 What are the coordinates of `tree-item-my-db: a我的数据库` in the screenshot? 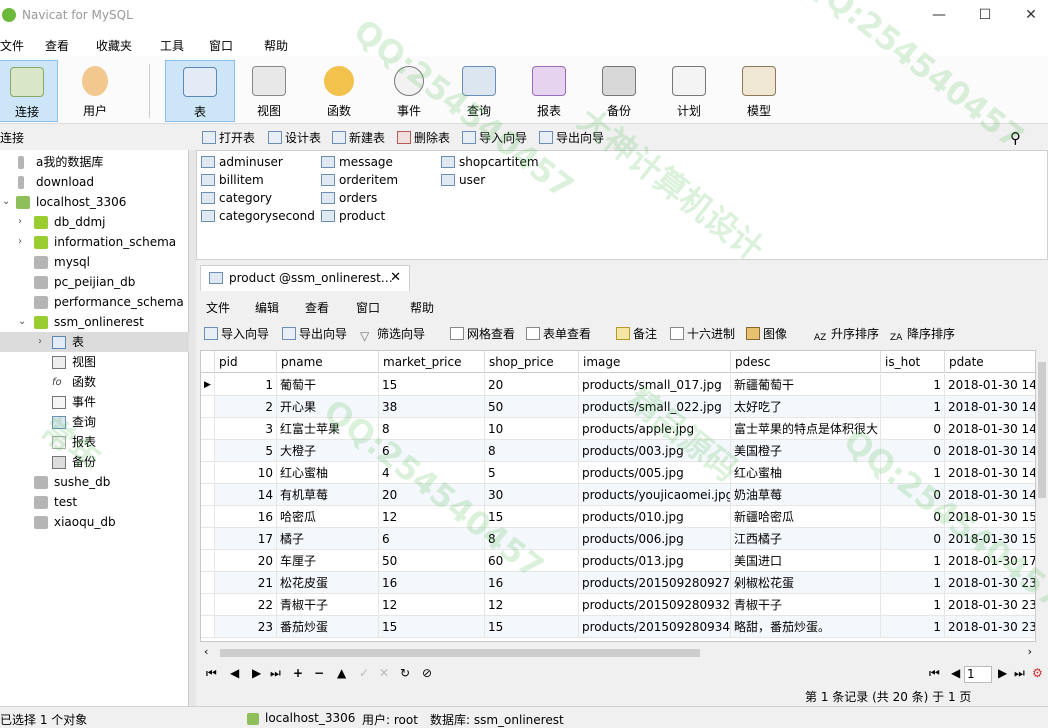 It's located at (94, 162).